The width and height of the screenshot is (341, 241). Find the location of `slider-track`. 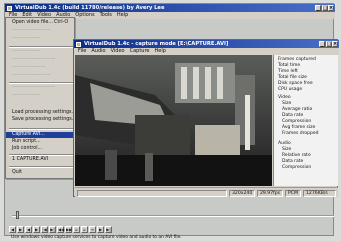

slider-track is located at coordinates (173, 216).